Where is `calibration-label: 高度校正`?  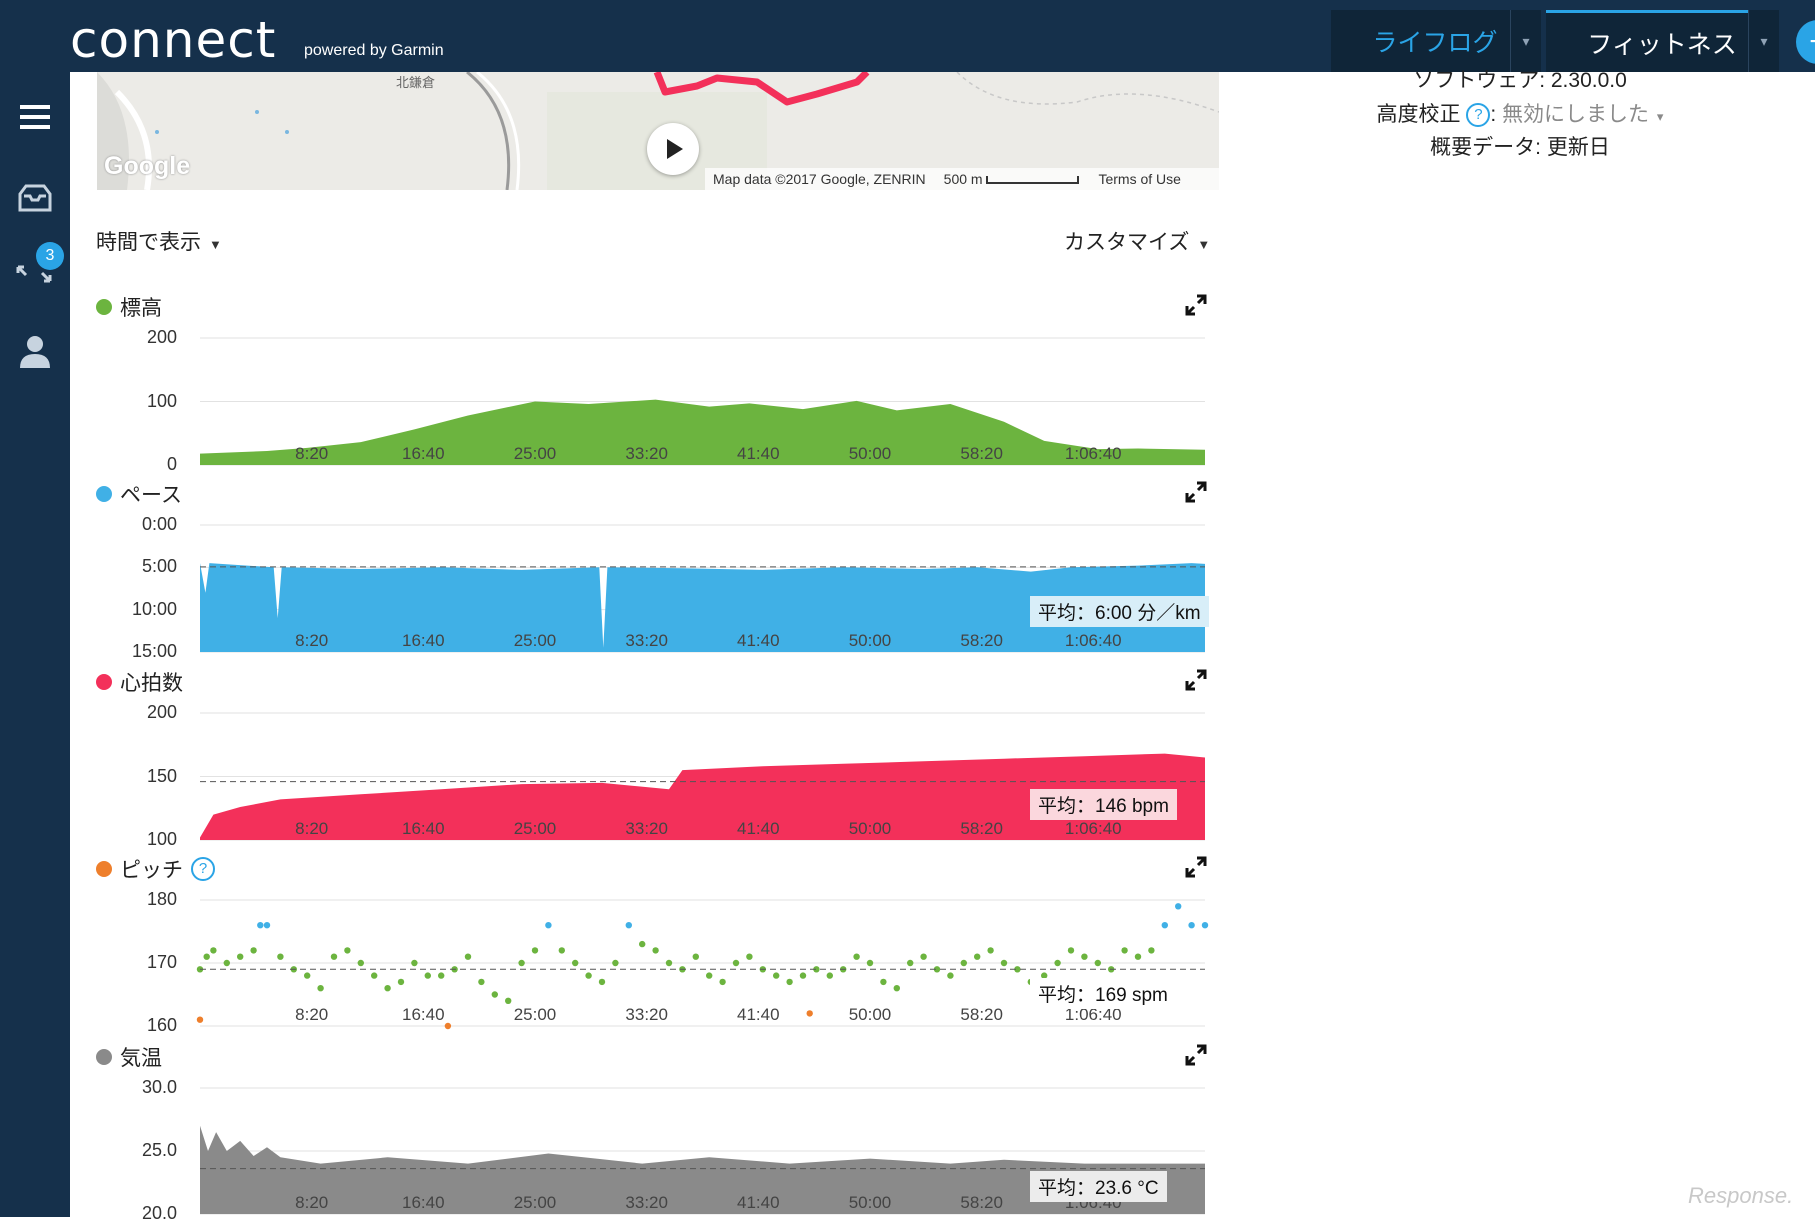
calibration-label: 高度校正 is located at coordinates (1418, 114).